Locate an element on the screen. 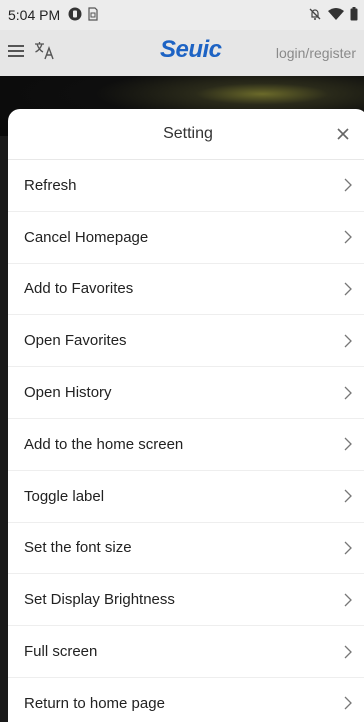 The width and height of the screenshot is (364, 722). menu-item-open-history: Open History is located at coordinates (186, 393).